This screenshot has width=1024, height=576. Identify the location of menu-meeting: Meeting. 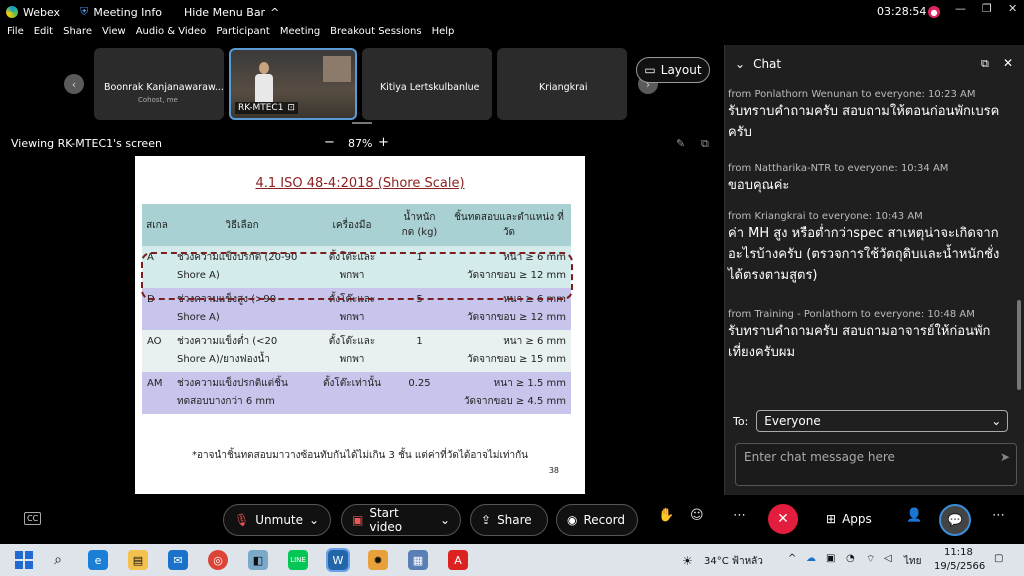
(300, 35).